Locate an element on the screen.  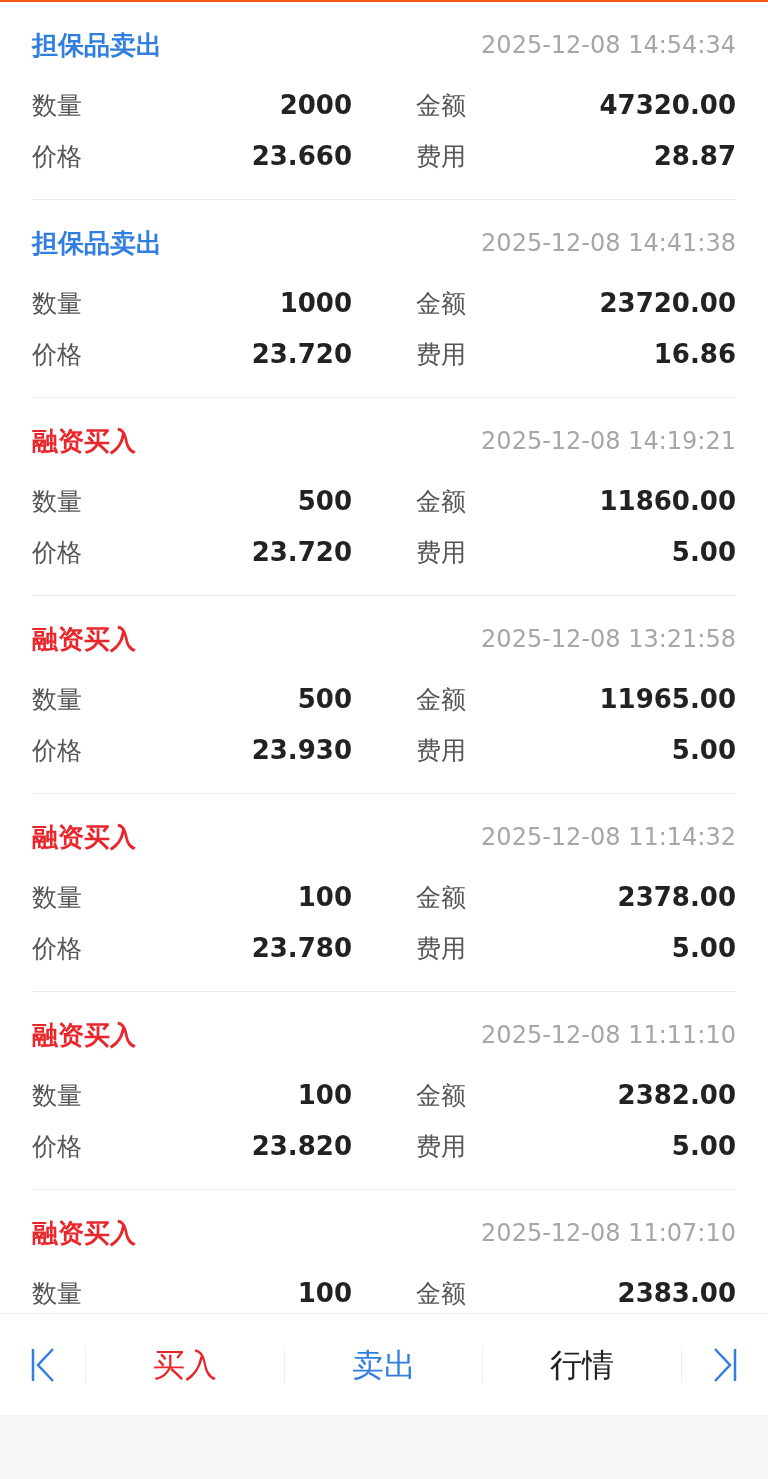
field-value: 1000 is located at coordinates (315, 303).